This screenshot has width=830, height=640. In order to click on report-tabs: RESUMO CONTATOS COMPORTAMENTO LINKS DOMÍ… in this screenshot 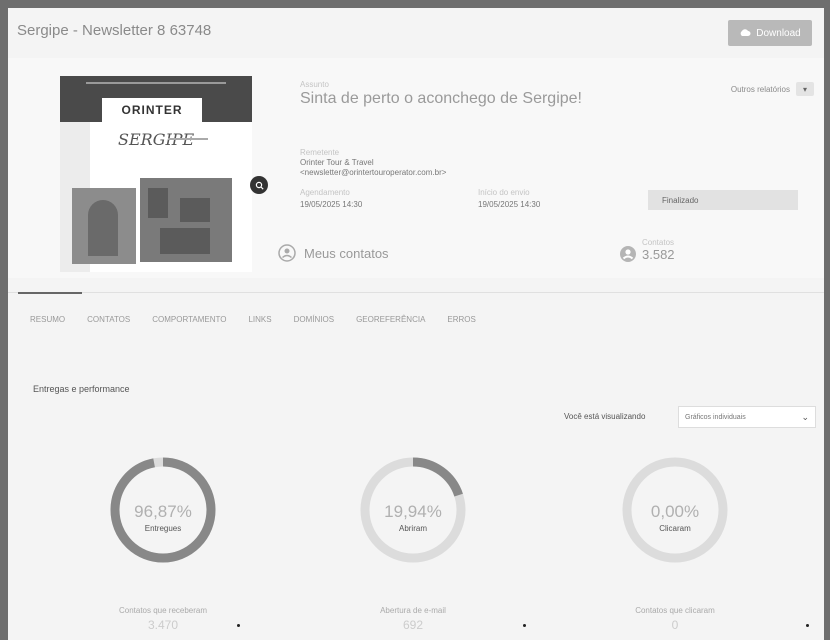, I will do `click(416, 319)`.